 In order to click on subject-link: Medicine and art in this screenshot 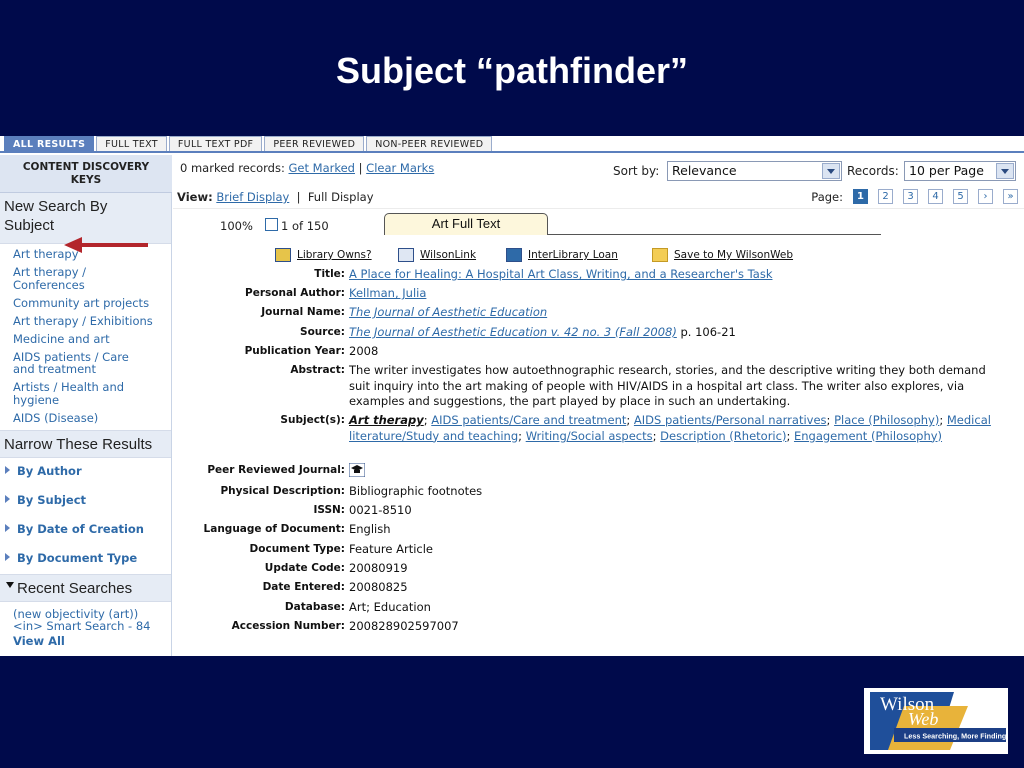, I will do `click(92, 339)`.